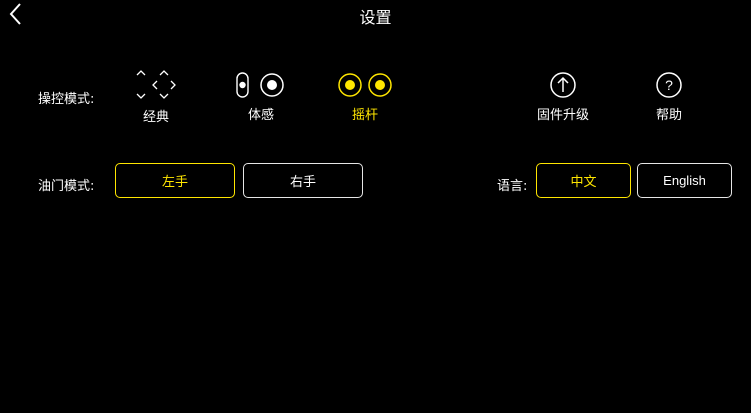 This screenshot has height=413, width=751. I want to click on upload-arrow-icon, so click(563, 85).